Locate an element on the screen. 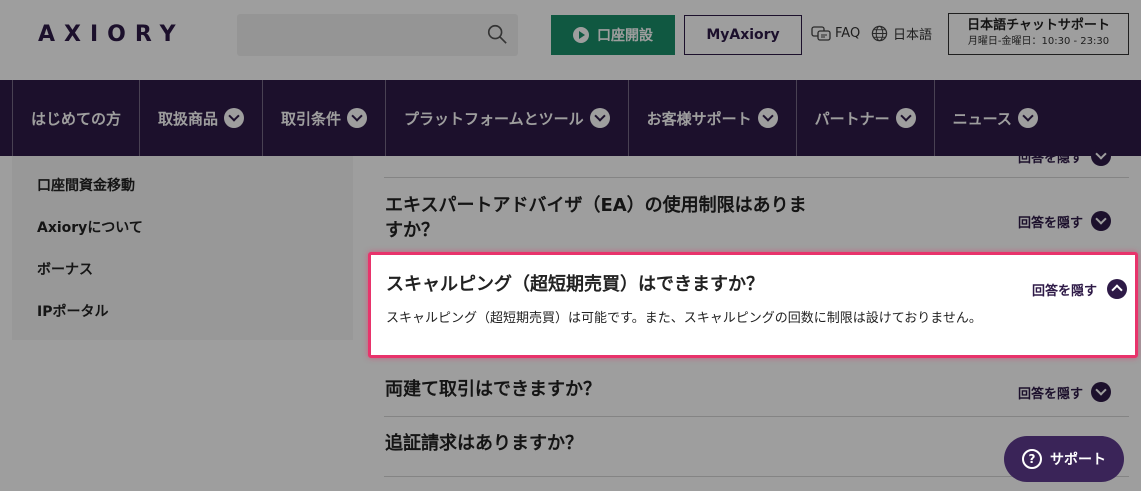  faq-link: FAQ is located at coordinates (835, 33).